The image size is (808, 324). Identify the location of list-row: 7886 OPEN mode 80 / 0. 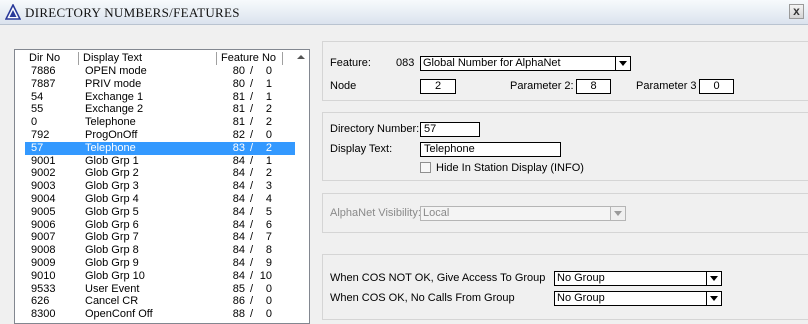
(164, 71).